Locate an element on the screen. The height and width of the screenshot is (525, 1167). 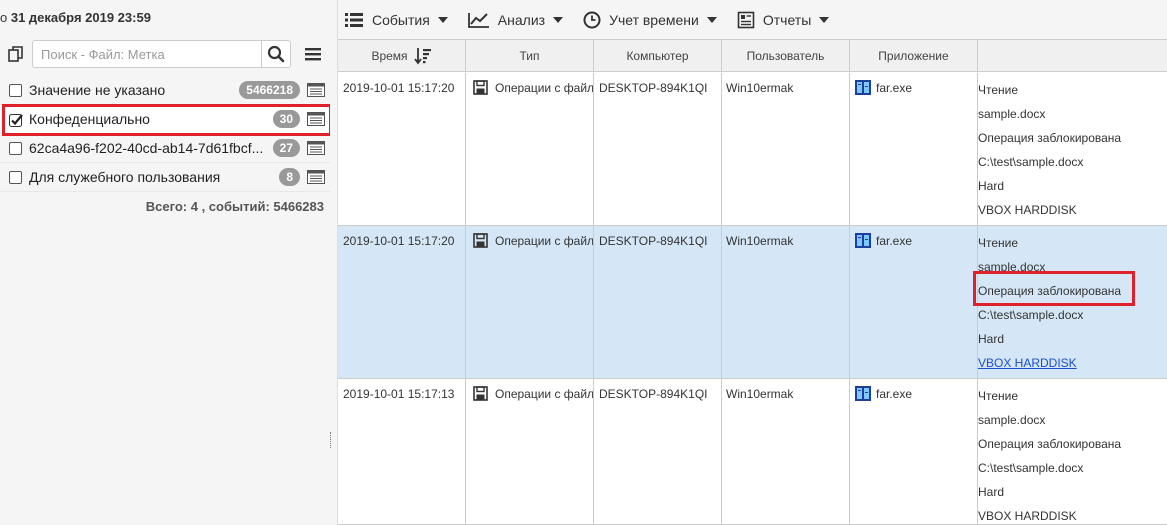
reports-label: Отчеты is located at coordinates (787, 19).